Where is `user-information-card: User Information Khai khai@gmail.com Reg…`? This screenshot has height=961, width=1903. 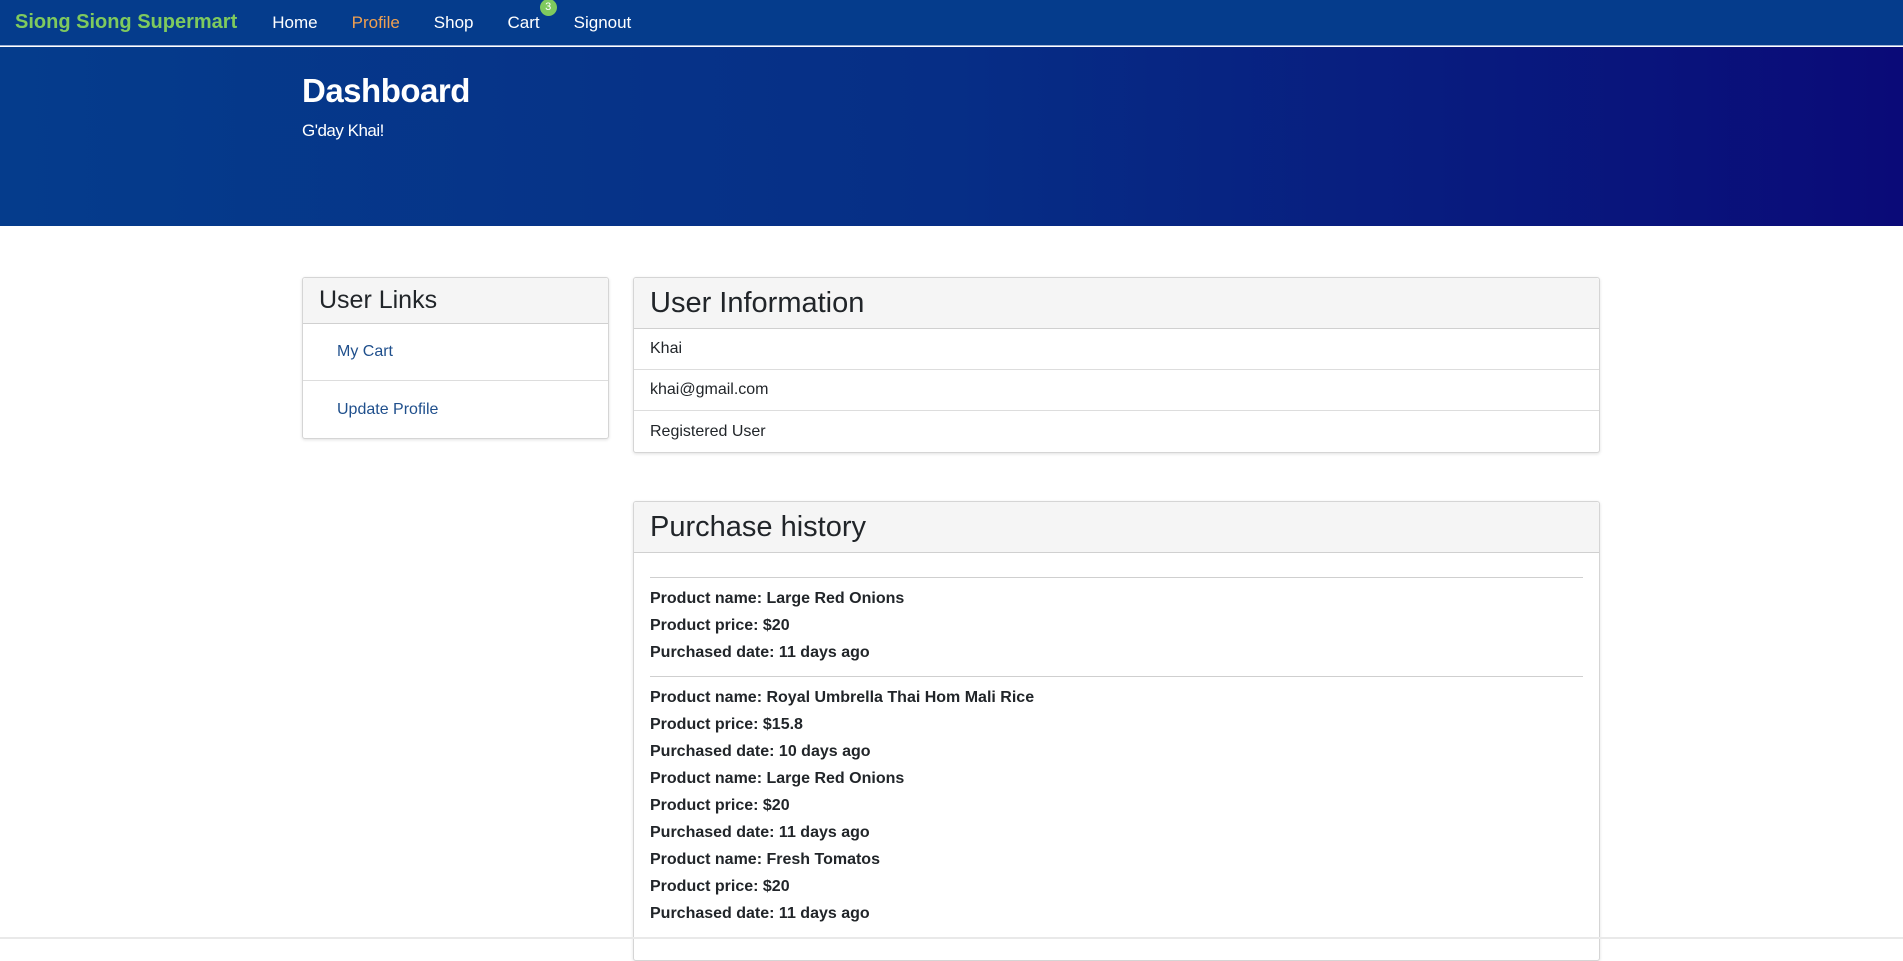 user-information-card: User Information Khai khai@gmail.com Reg… is located at coordinates (1116, 365).